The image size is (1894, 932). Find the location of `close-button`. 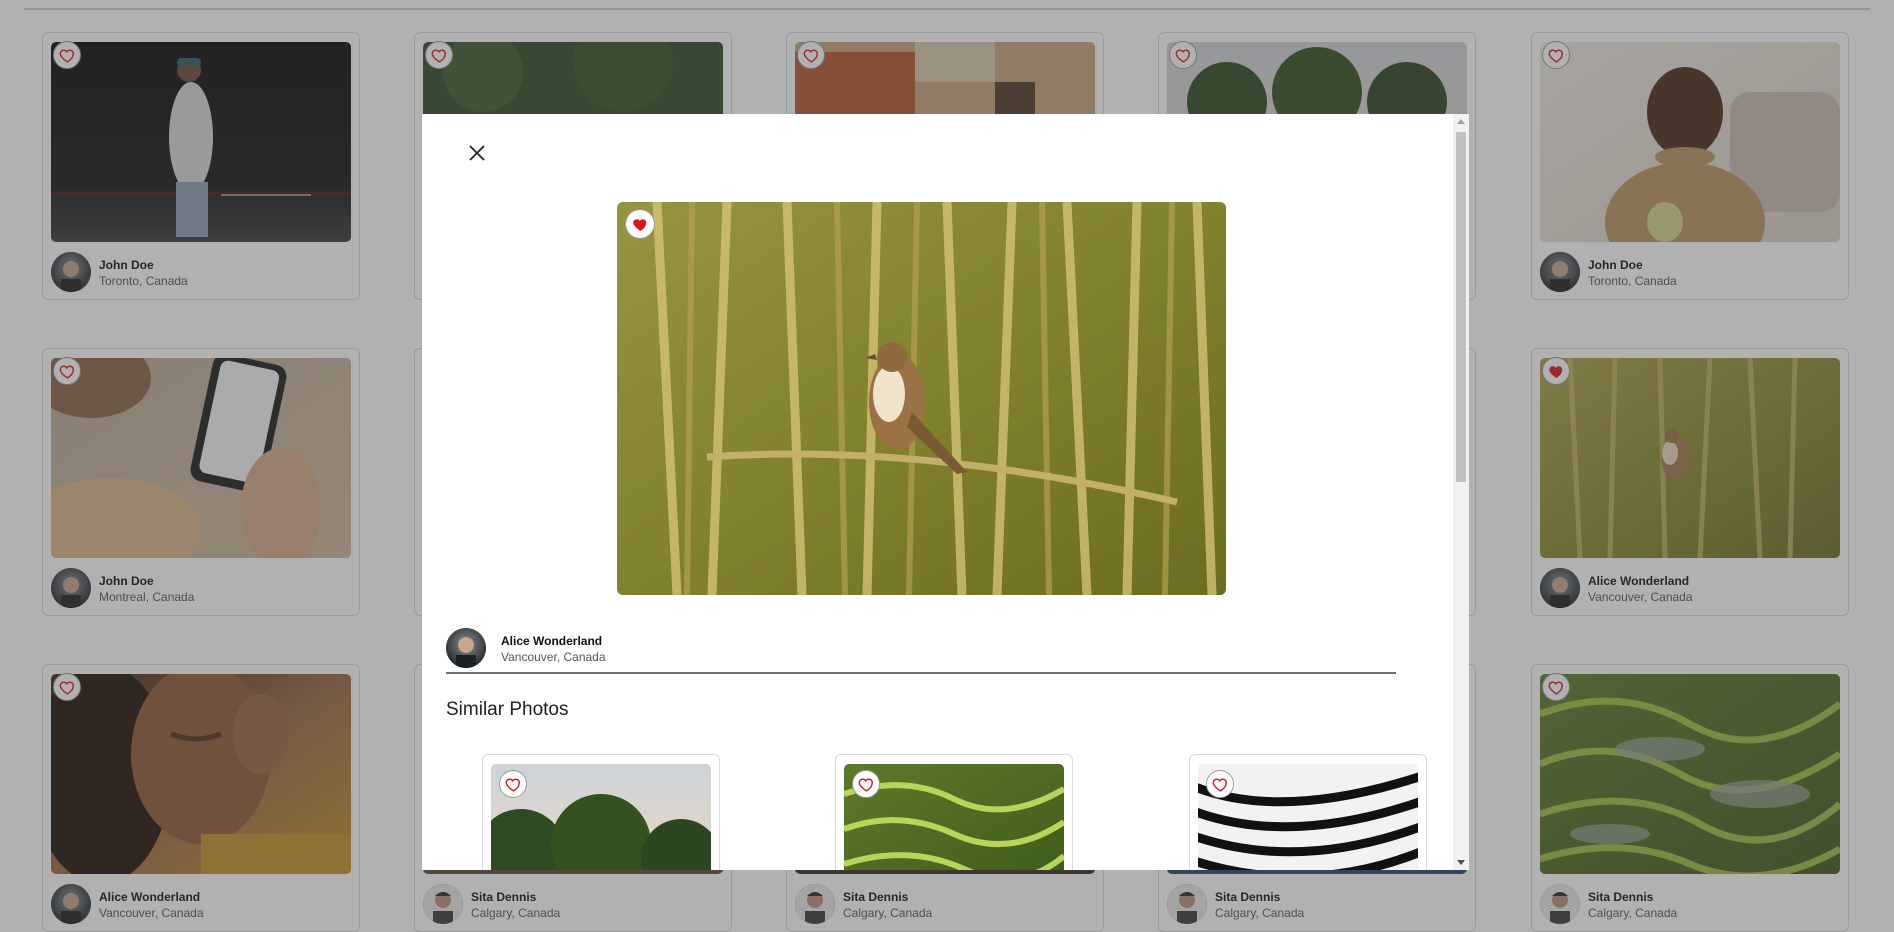

close-button is located at coordinates (477, 153).